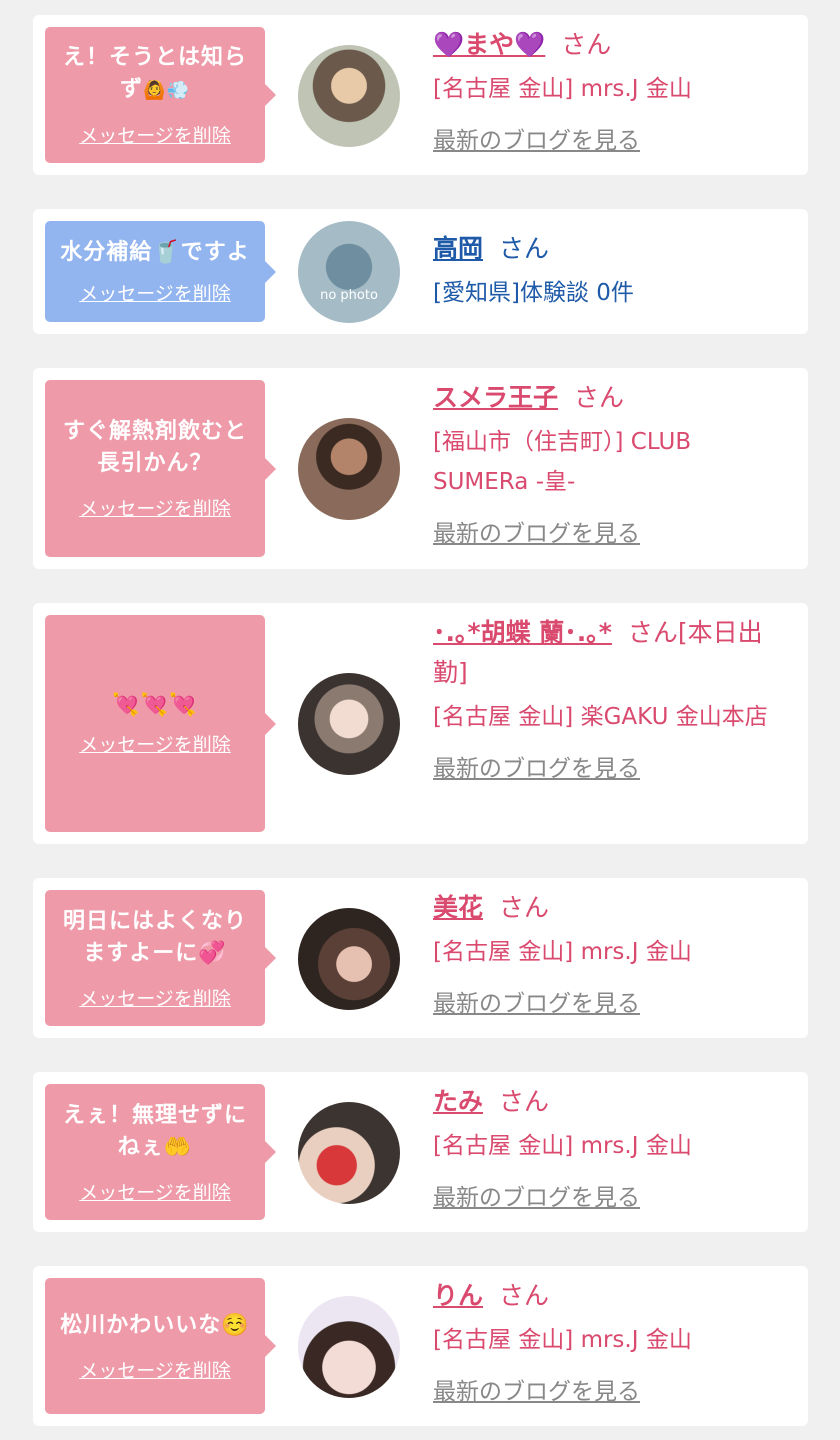 The width and height of the screenshot is (840, 1440). What do you see at coordinates (349, 295) in the screenshot?
I see `no-photo-label: no photo` at bounding box center [349, 295].